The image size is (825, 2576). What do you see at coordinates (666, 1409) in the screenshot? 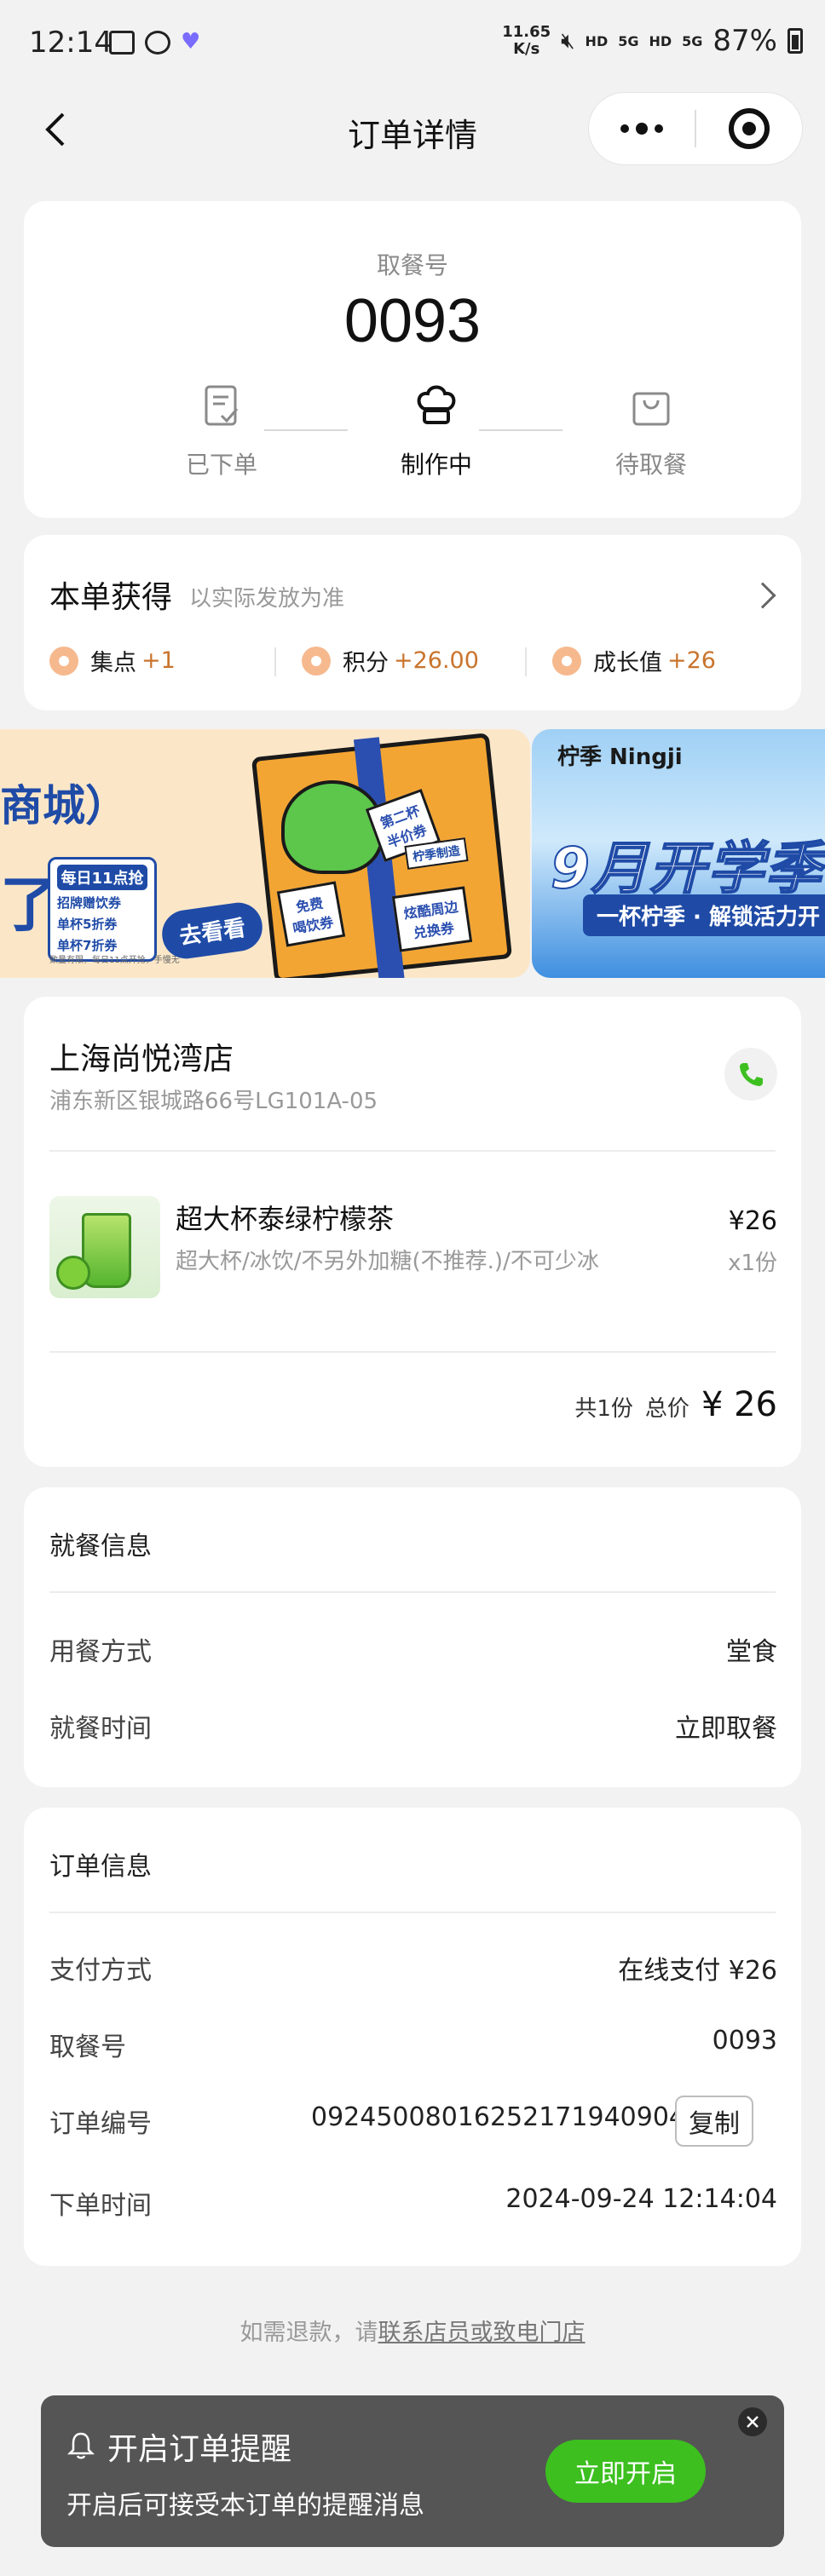
I see `total-label: 总价` at bounding box center [666, 1409].